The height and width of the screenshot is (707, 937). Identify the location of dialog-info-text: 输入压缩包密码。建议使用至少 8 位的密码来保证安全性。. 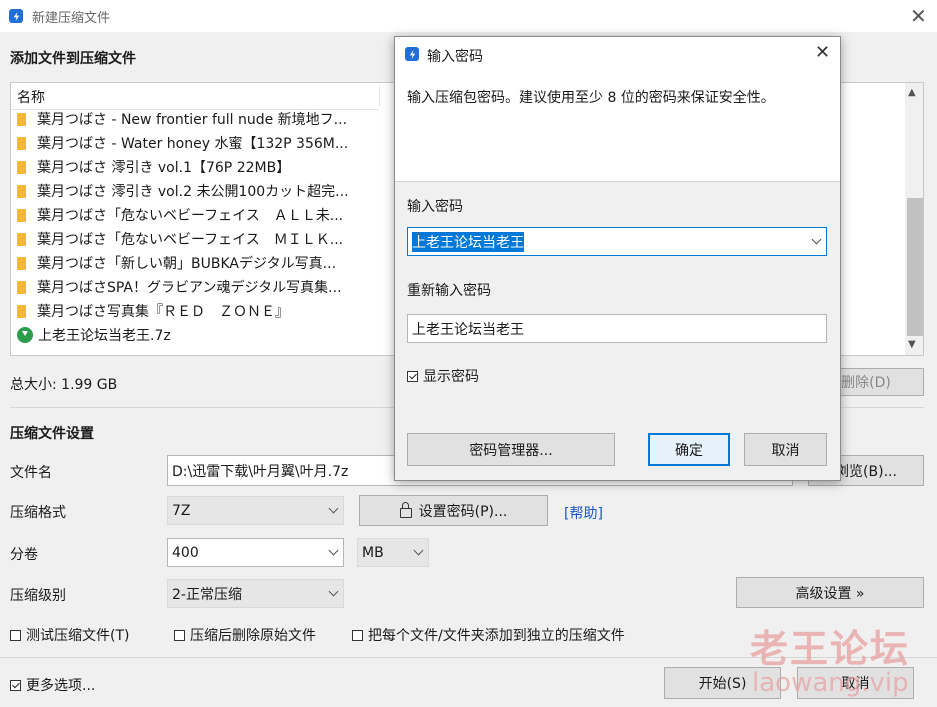
(591, 98).